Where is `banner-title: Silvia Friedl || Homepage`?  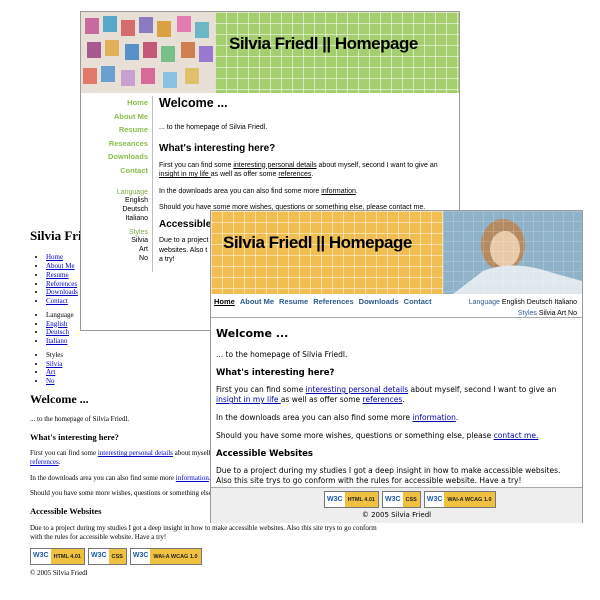 banner-title: Silvia Friedl || Homepage is located at coordinates (323, 43).